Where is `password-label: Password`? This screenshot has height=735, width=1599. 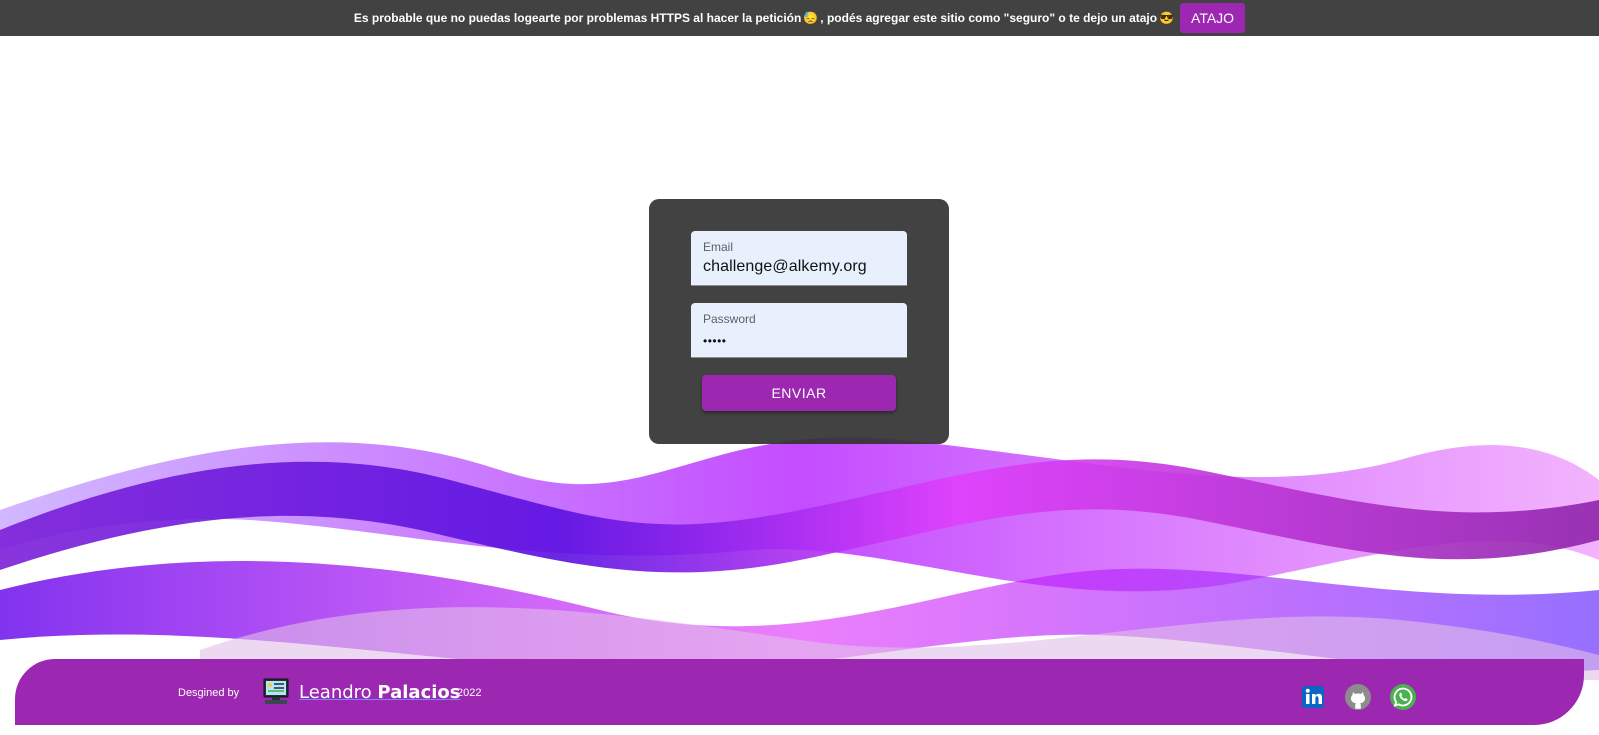
password-label: Password is located at coordinates (729, 319).